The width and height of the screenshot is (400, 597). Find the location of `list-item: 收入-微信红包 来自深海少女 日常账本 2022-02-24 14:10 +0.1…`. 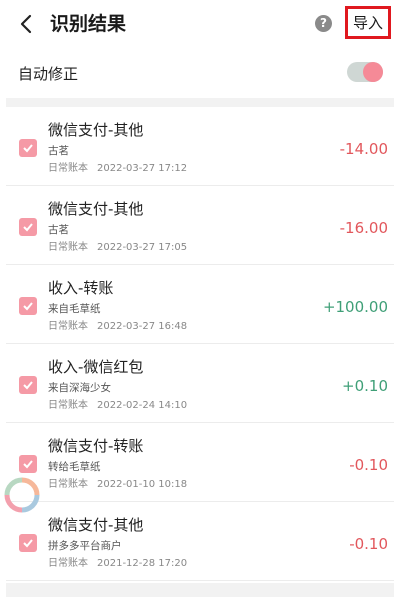

list-item: 收入-微信红包 来自深海少女 日常账本 2022-02-24 14:10 +0.1… is located at coordinates (200, 383).